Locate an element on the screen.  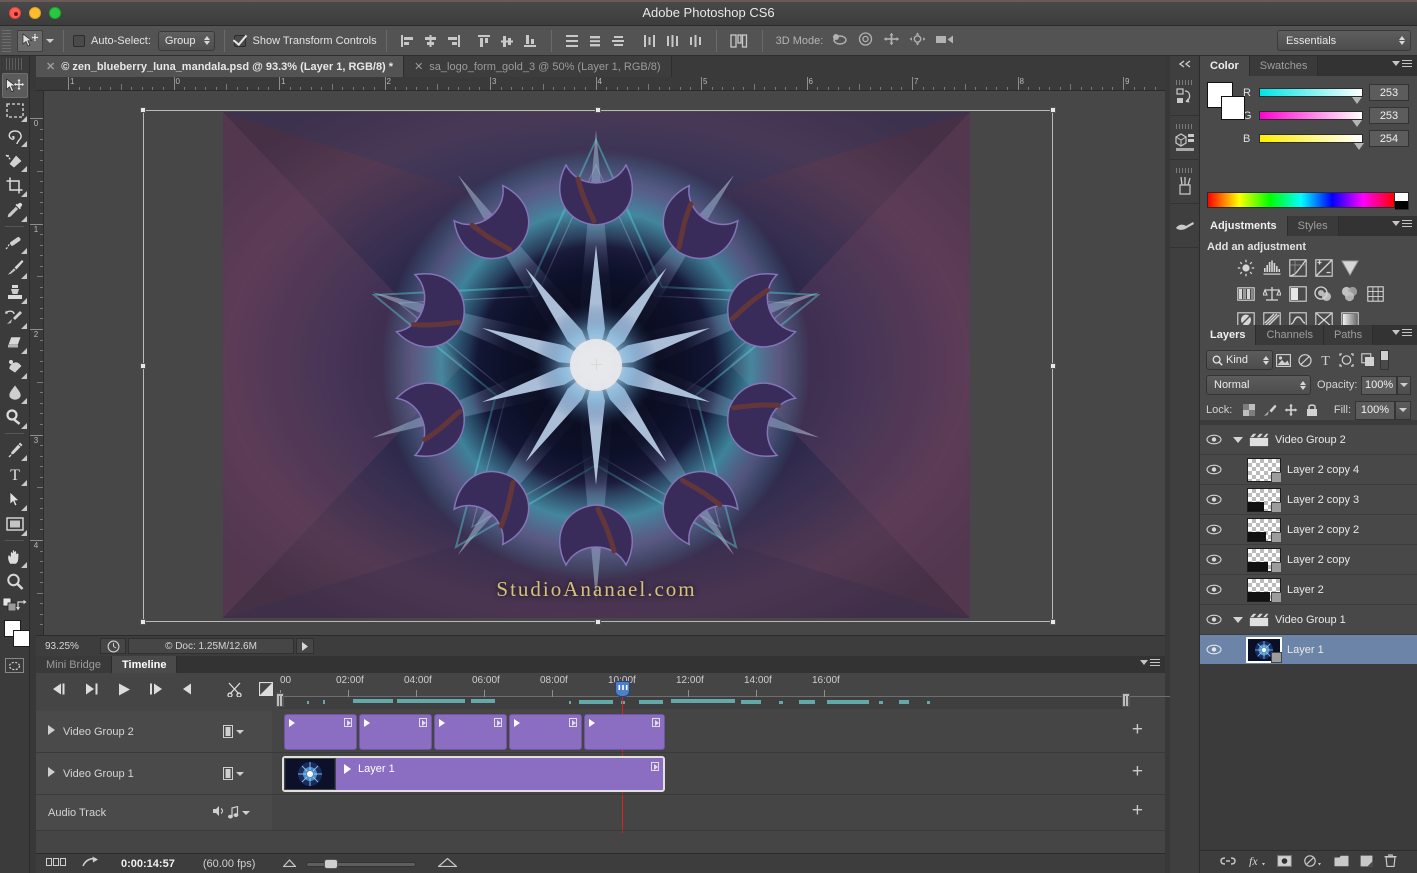
zoom-tool is located at coordinates (15, 581).